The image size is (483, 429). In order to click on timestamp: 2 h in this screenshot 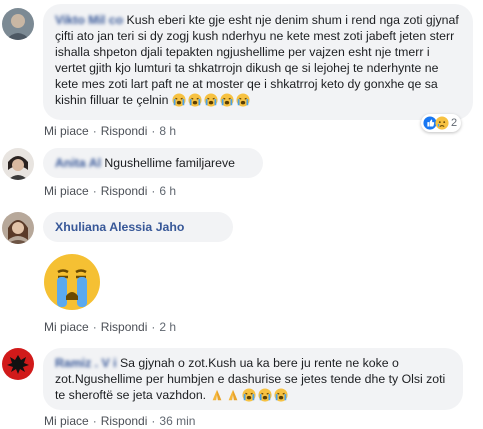, I will do `click(167, 327)`.